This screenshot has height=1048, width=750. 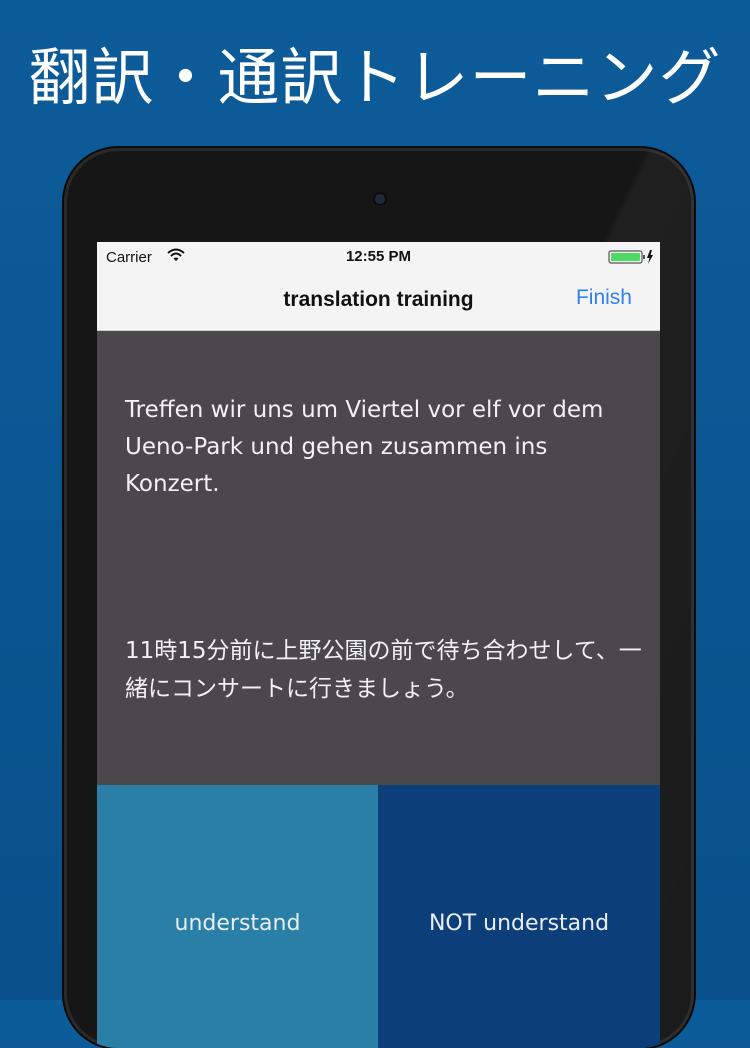 I want to click on not-understand-button: NOT understand, so click(x=519, y=916).